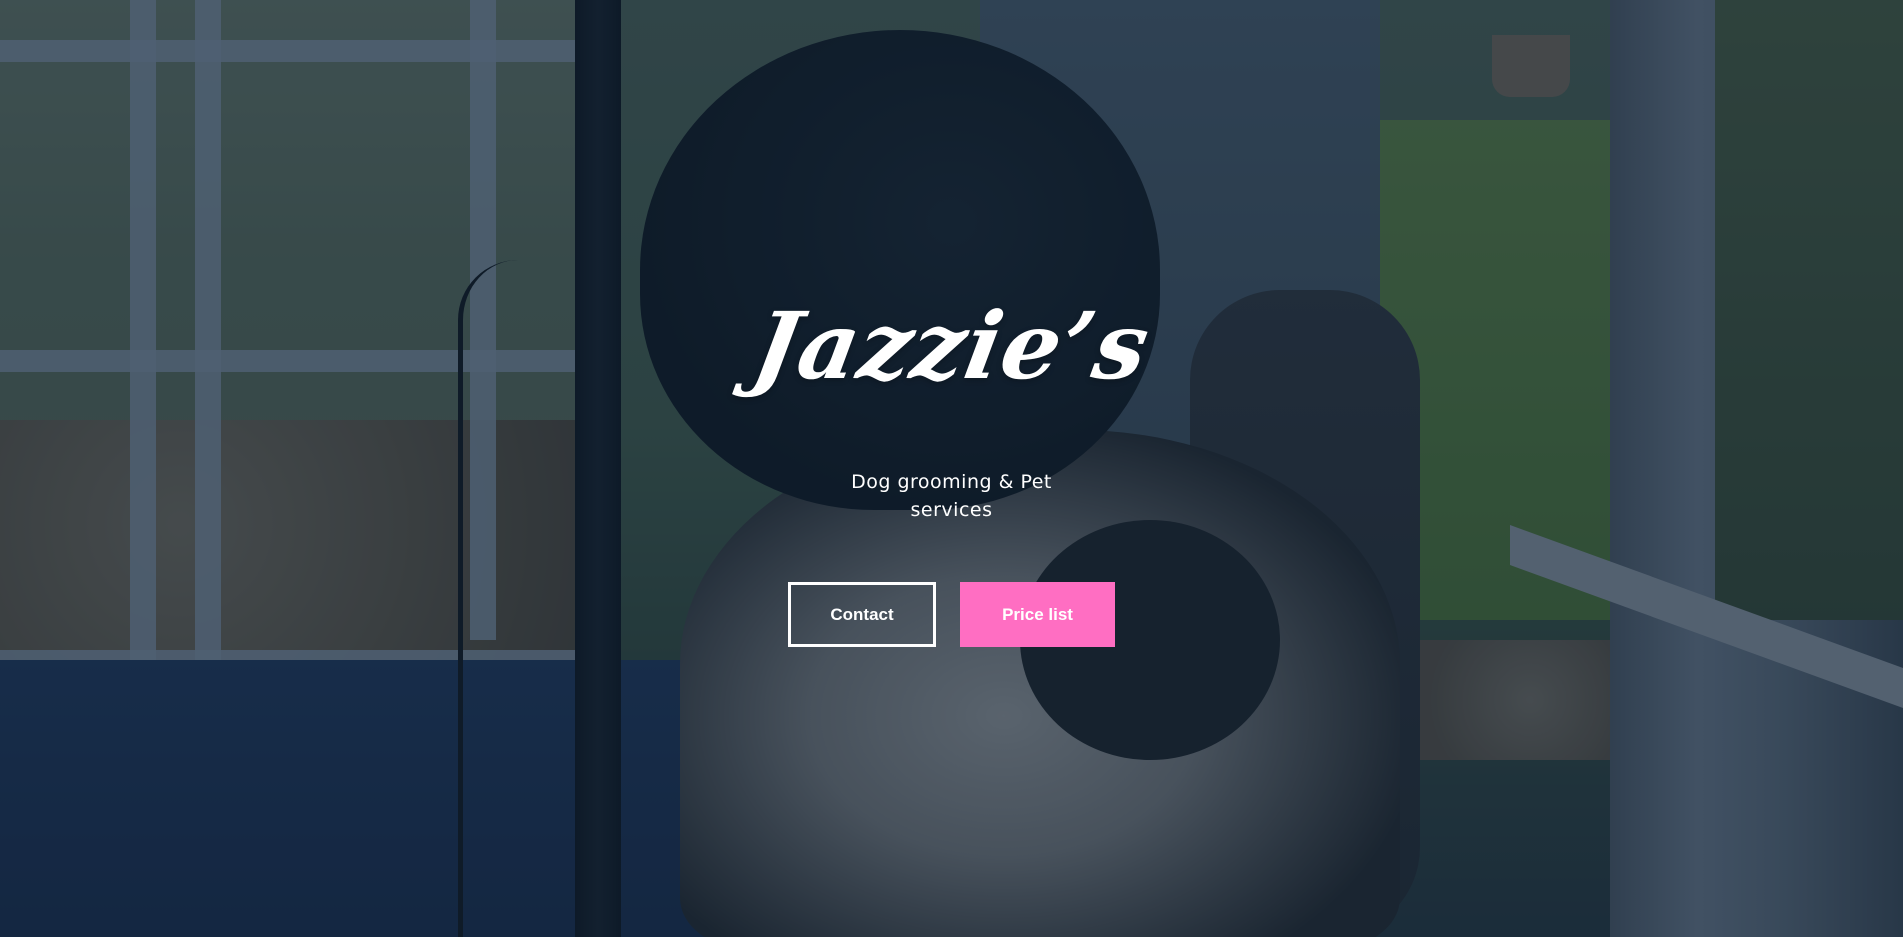  Describe the element at coordinates (862, 614) in the screenshot. I see `contact-button: Contact` at that location.